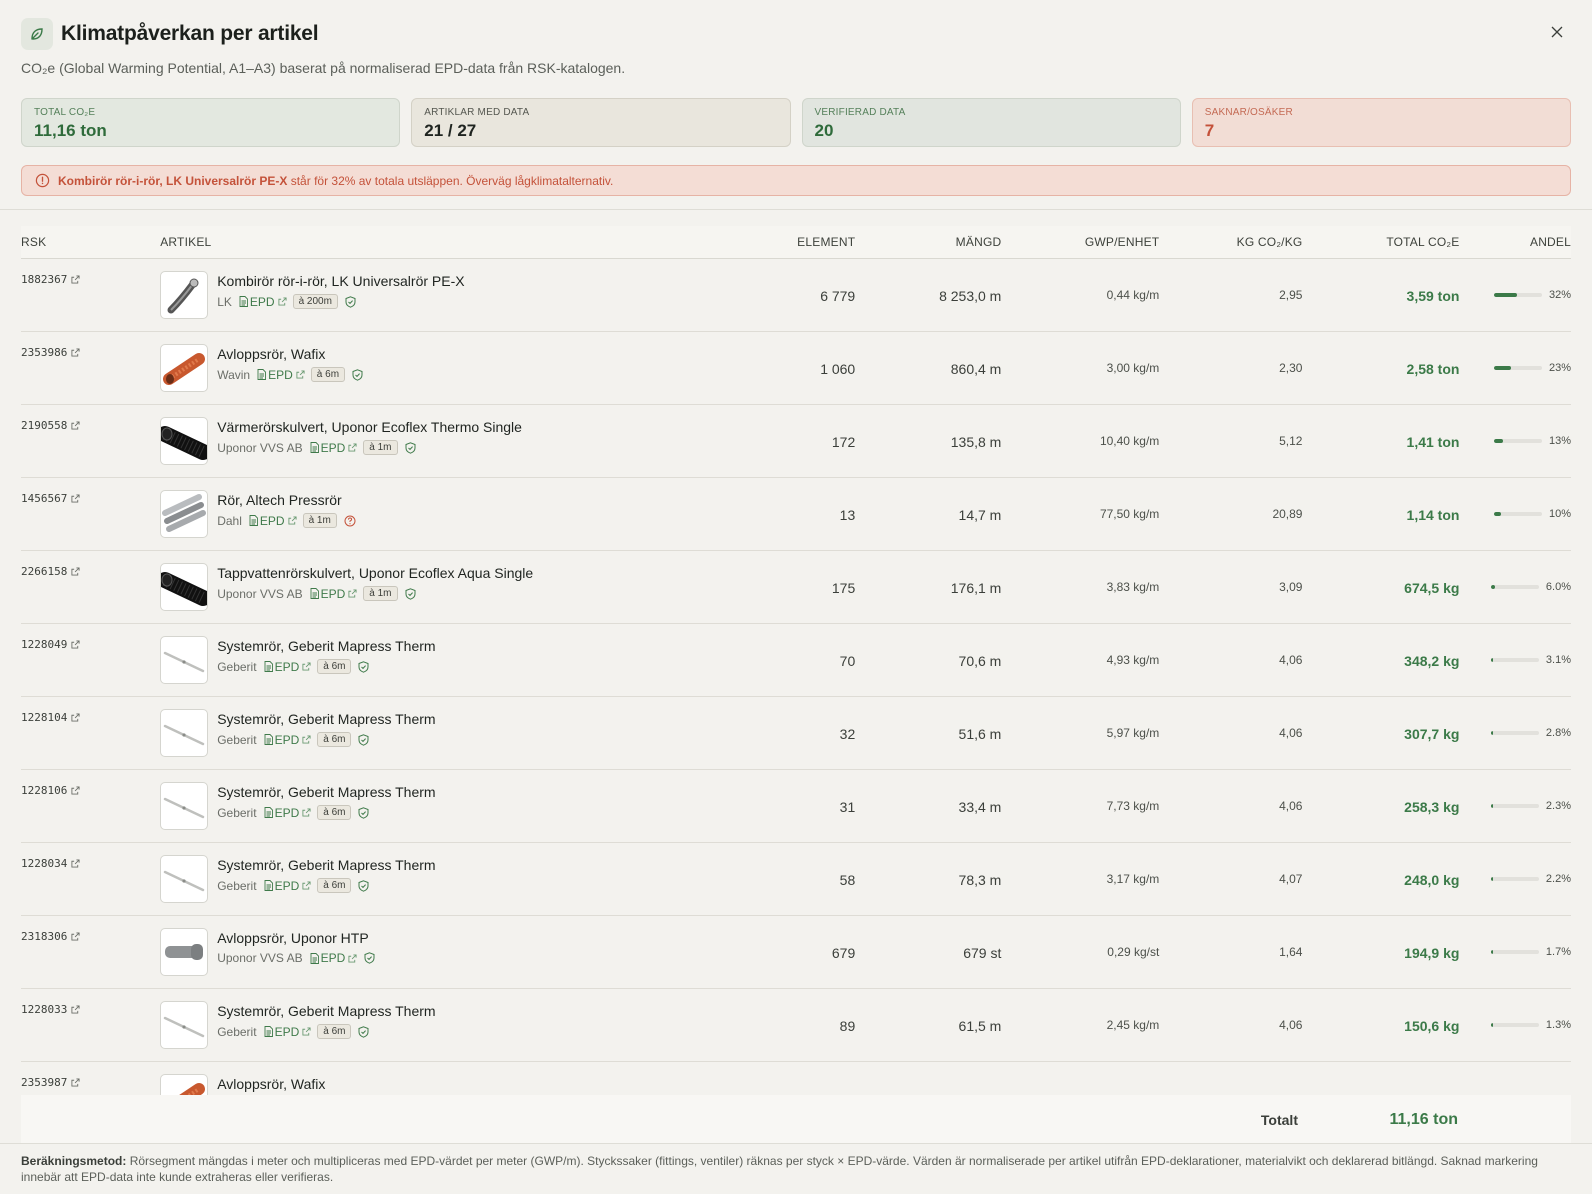 The width and height of the screenshot is (1592, 1194). Describe the element at coordinates (1558, 660) in the screenshot. I see `share-percent: 3.1%` at that location.